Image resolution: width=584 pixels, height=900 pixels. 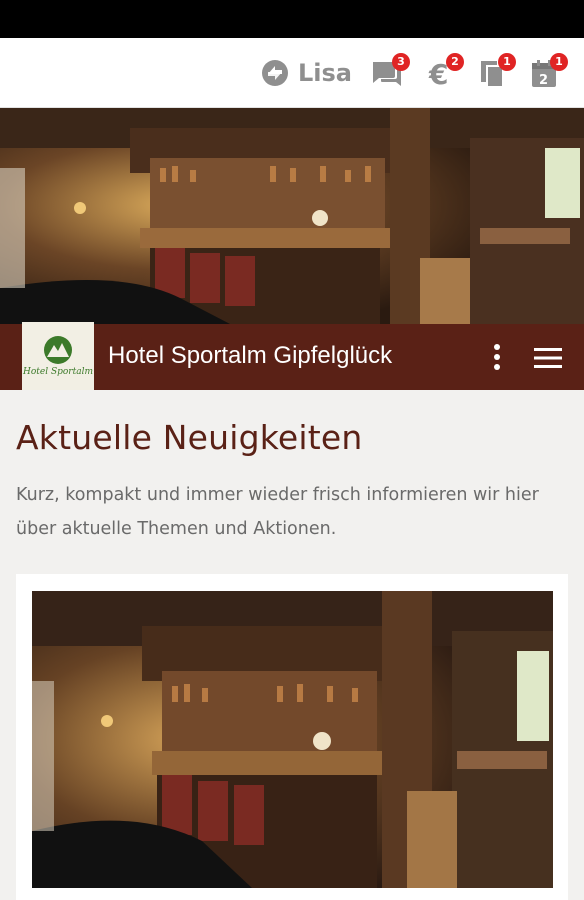 What do you see at coordinates (444, 72) in the screenshot?
I see `payments-button: € 2` at bounding box center [444, 72].